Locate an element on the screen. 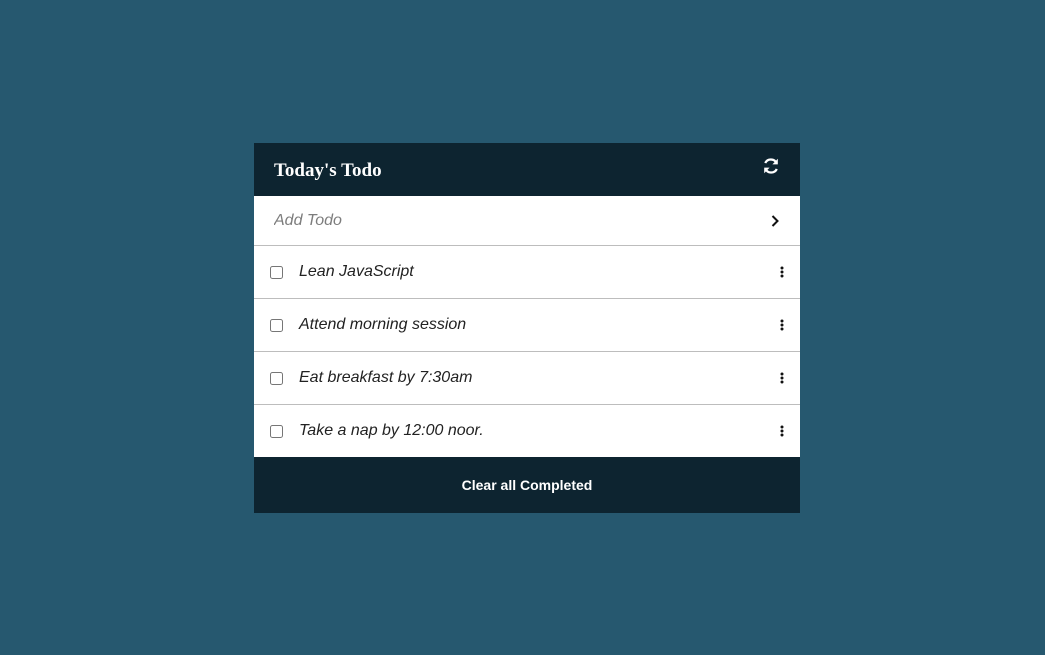 The height and width of the screenshot is (655, 1045). todo-item: Lean JavaScript is located at coordinates (527, 272).